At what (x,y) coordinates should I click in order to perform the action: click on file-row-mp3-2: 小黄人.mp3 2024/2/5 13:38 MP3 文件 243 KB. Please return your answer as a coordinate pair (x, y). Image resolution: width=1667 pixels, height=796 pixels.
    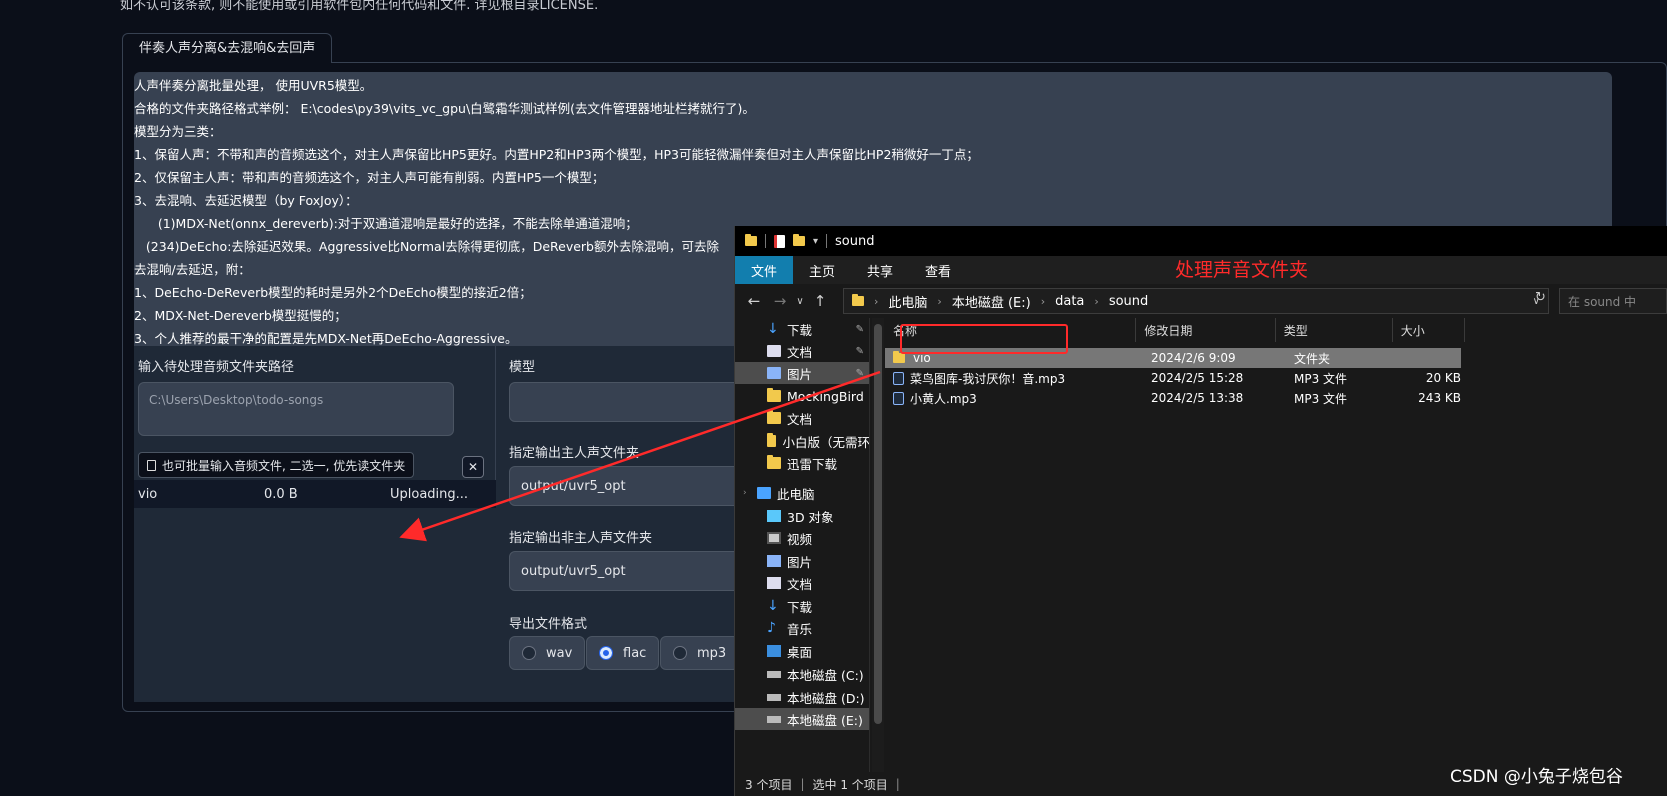
    Looking at the image, I should click on (1173, 398).